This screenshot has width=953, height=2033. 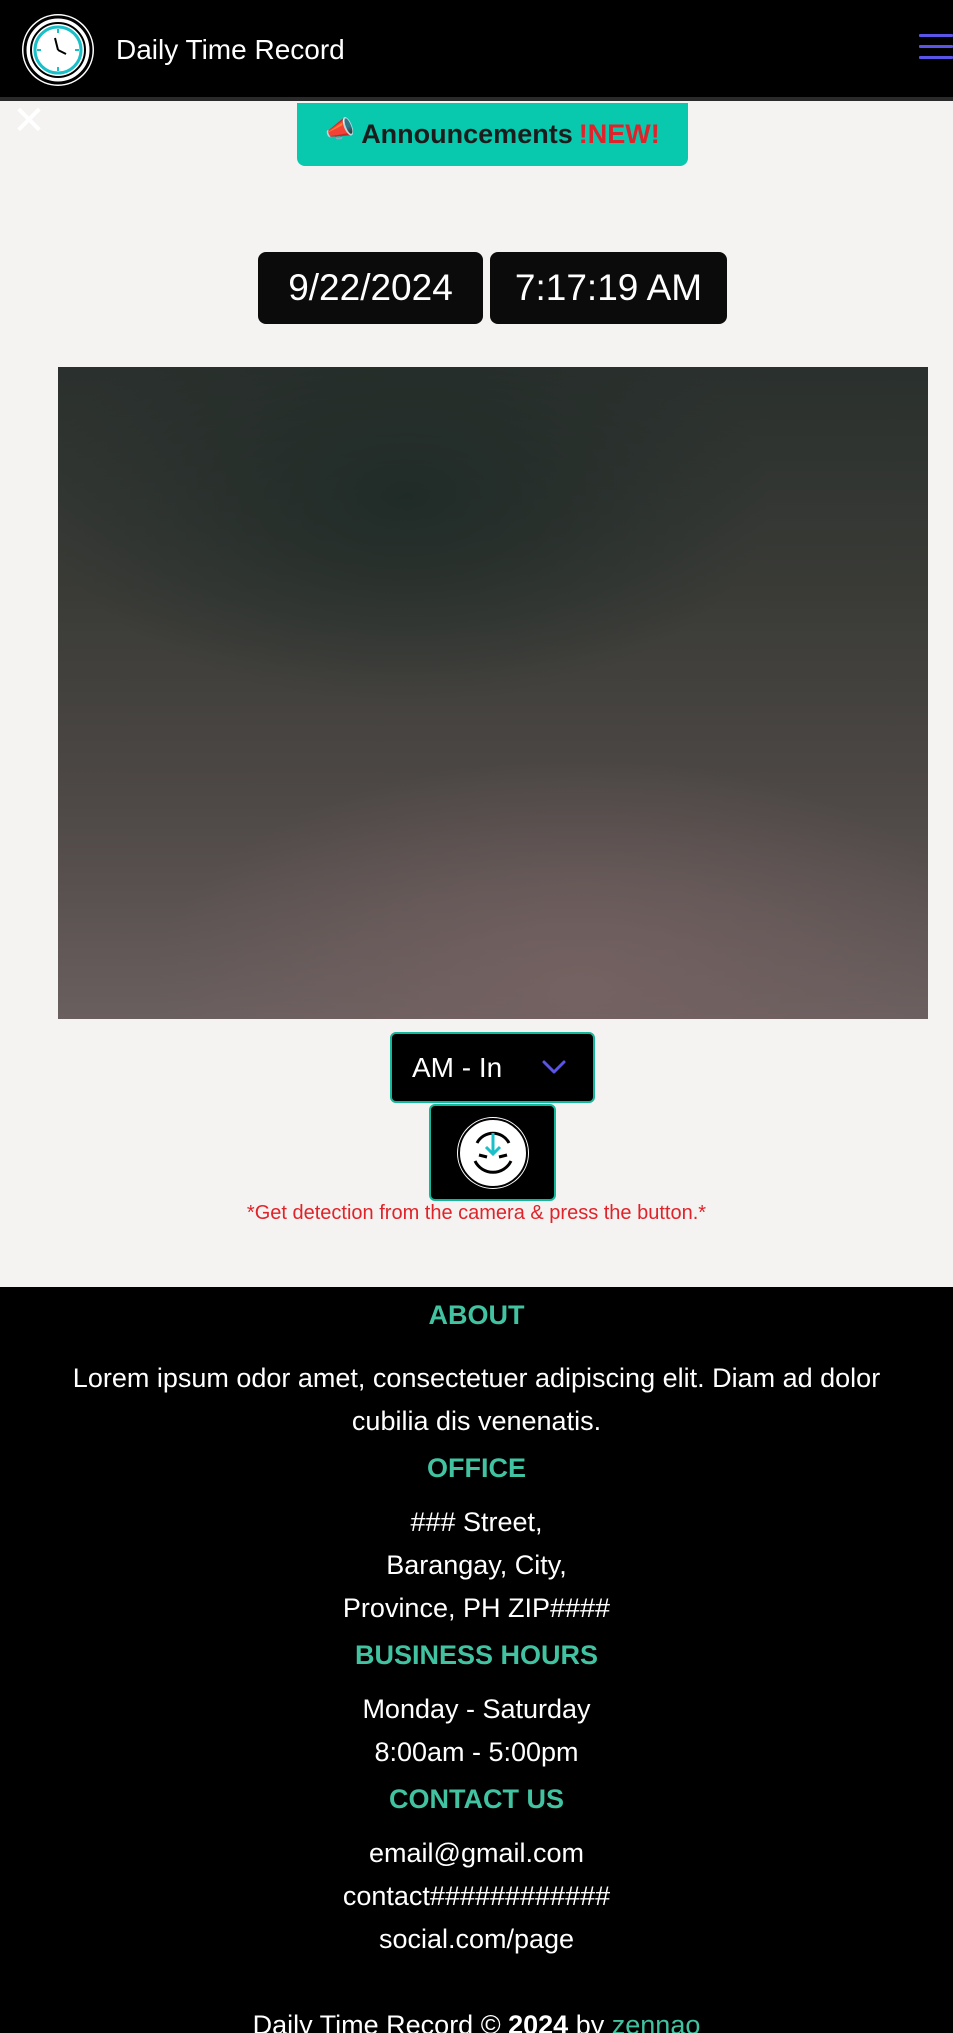 What do you see at coordinates (476, 1853) in the screenshot?
I see `contact-email: email@gmail.com` at bounding box center [476, 1853].